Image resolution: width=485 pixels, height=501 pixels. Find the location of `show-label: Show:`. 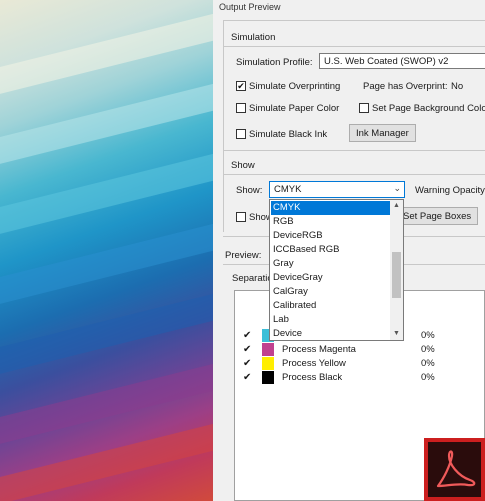

show-label: Show: is located at coordinates (249, 190).